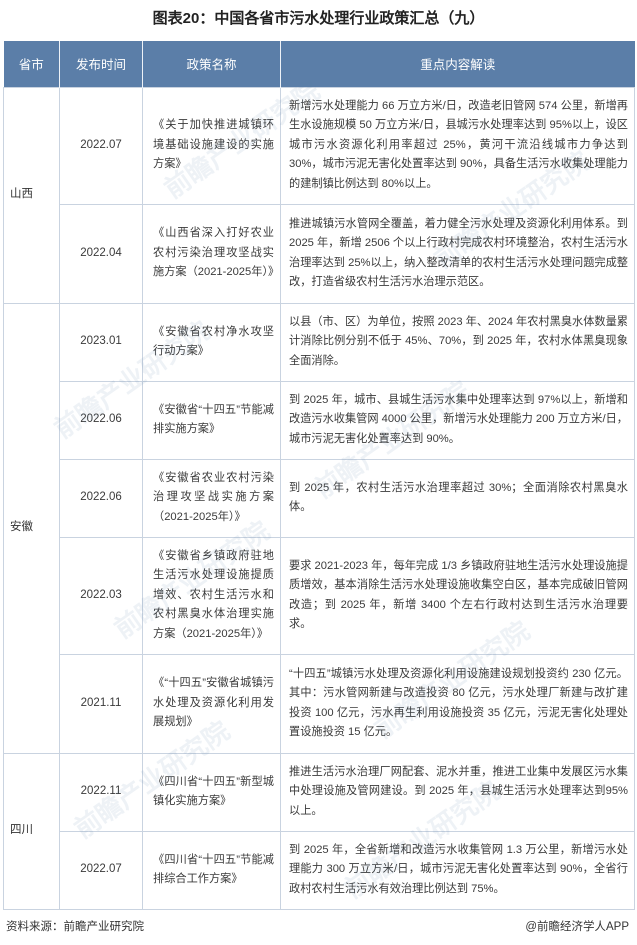 This screenshot has width=637, height=945. Describe the element at coordinates (101, 792) in the screenshot. I see `date-cell: 2022.11` at that location.